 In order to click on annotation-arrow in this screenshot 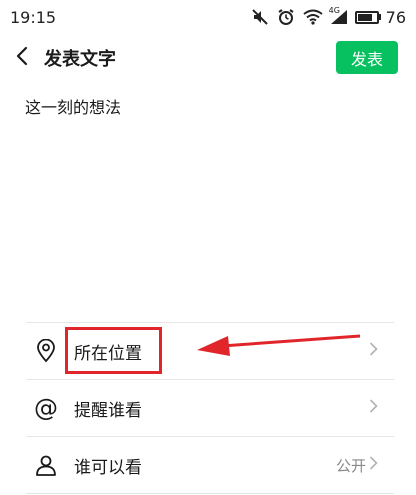, I will do `click(279, 345)`.